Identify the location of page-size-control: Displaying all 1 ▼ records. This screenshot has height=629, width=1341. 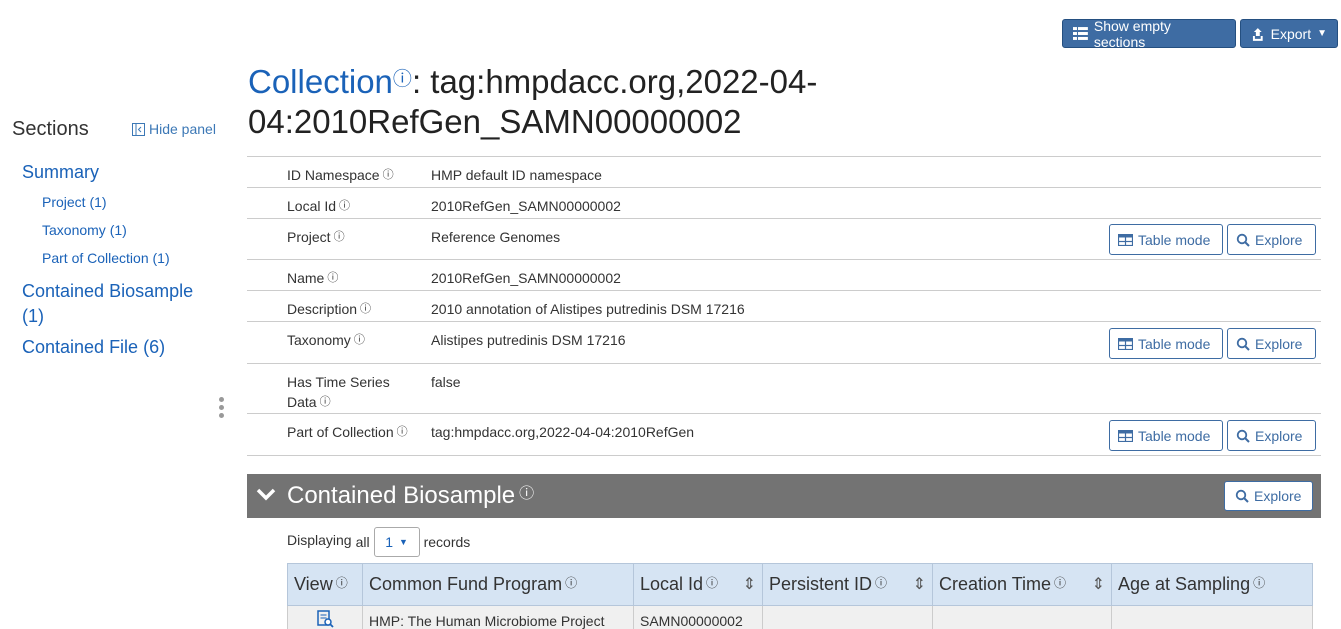
(378, 542).